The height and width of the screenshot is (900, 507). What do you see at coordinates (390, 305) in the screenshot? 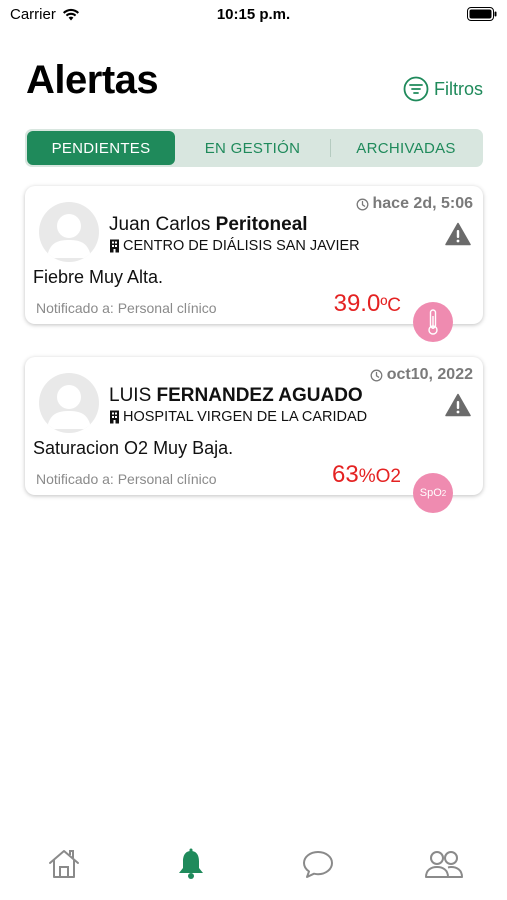
I see `reading-unit: ºC` at bounding box center [390, 305].